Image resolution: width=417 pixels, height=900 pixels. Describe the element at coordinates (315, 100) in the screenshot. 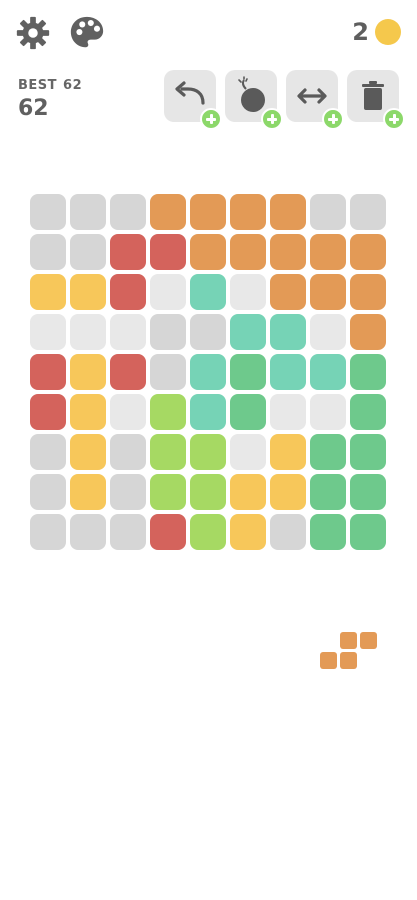

I see `swap-button` at that location.